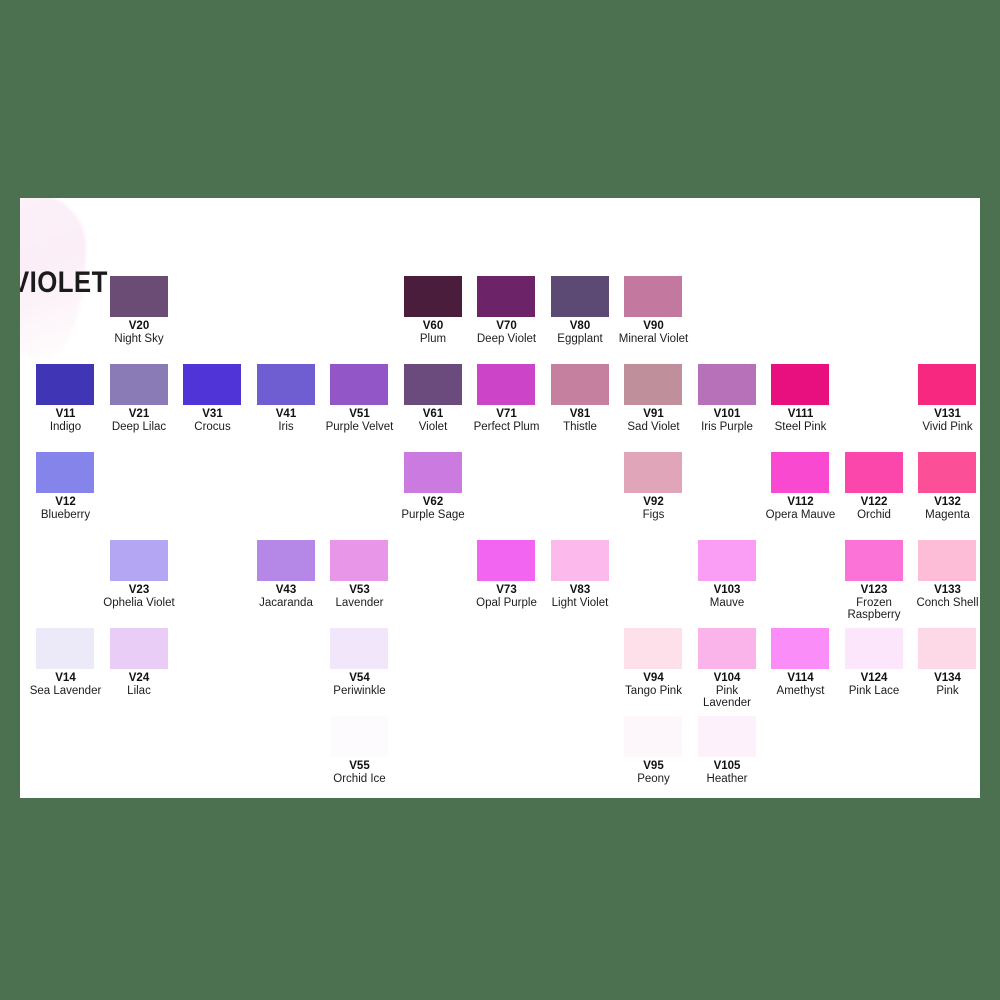 This screenshot has width=1000, height=1000. I want to click on swatch-cell: V53 Lavender, so click(366, 574).